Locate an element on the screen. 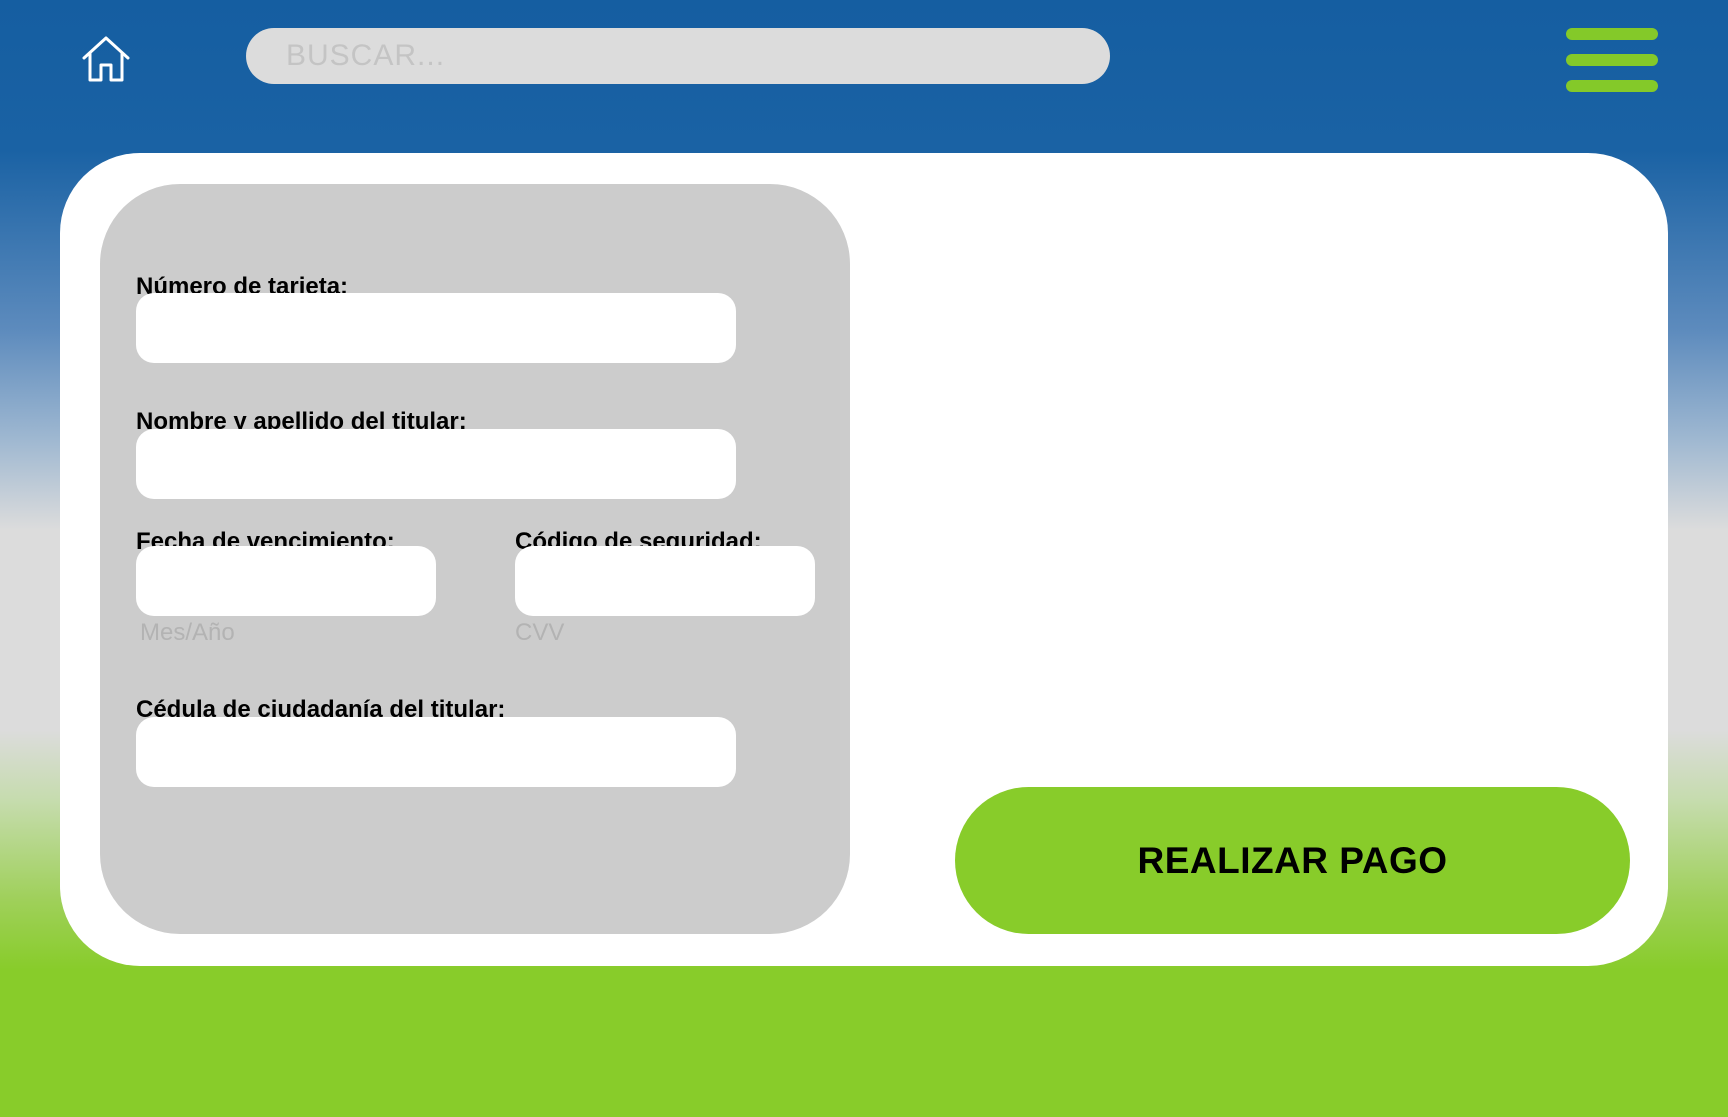 The width and height of the screenshot is (1728, 1117). home-icon is located at coordinates (106, 59).